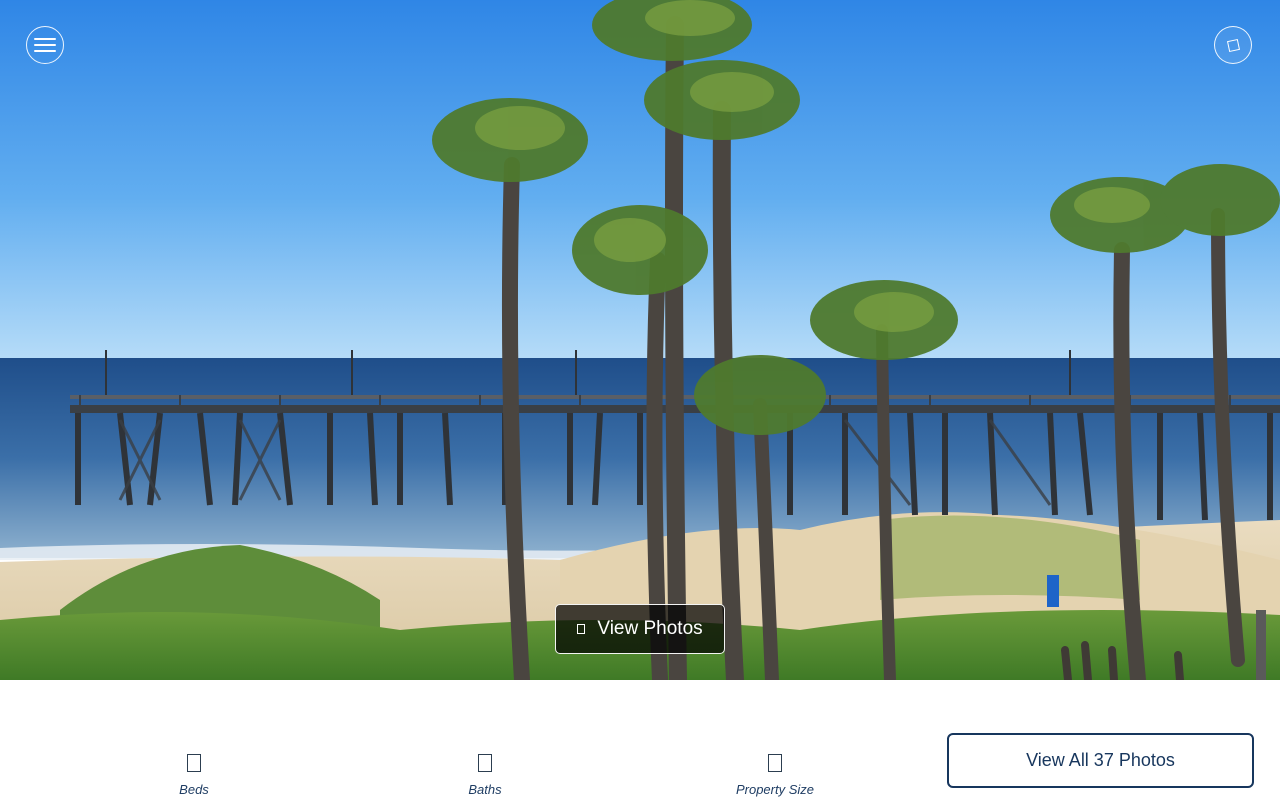 The width and height of the screenshot is (1280, 800). What do you see at coordinates (485, 789) in the screenshot?
I see `stat-baths-label: Baths` at bounding box center [485, 789].